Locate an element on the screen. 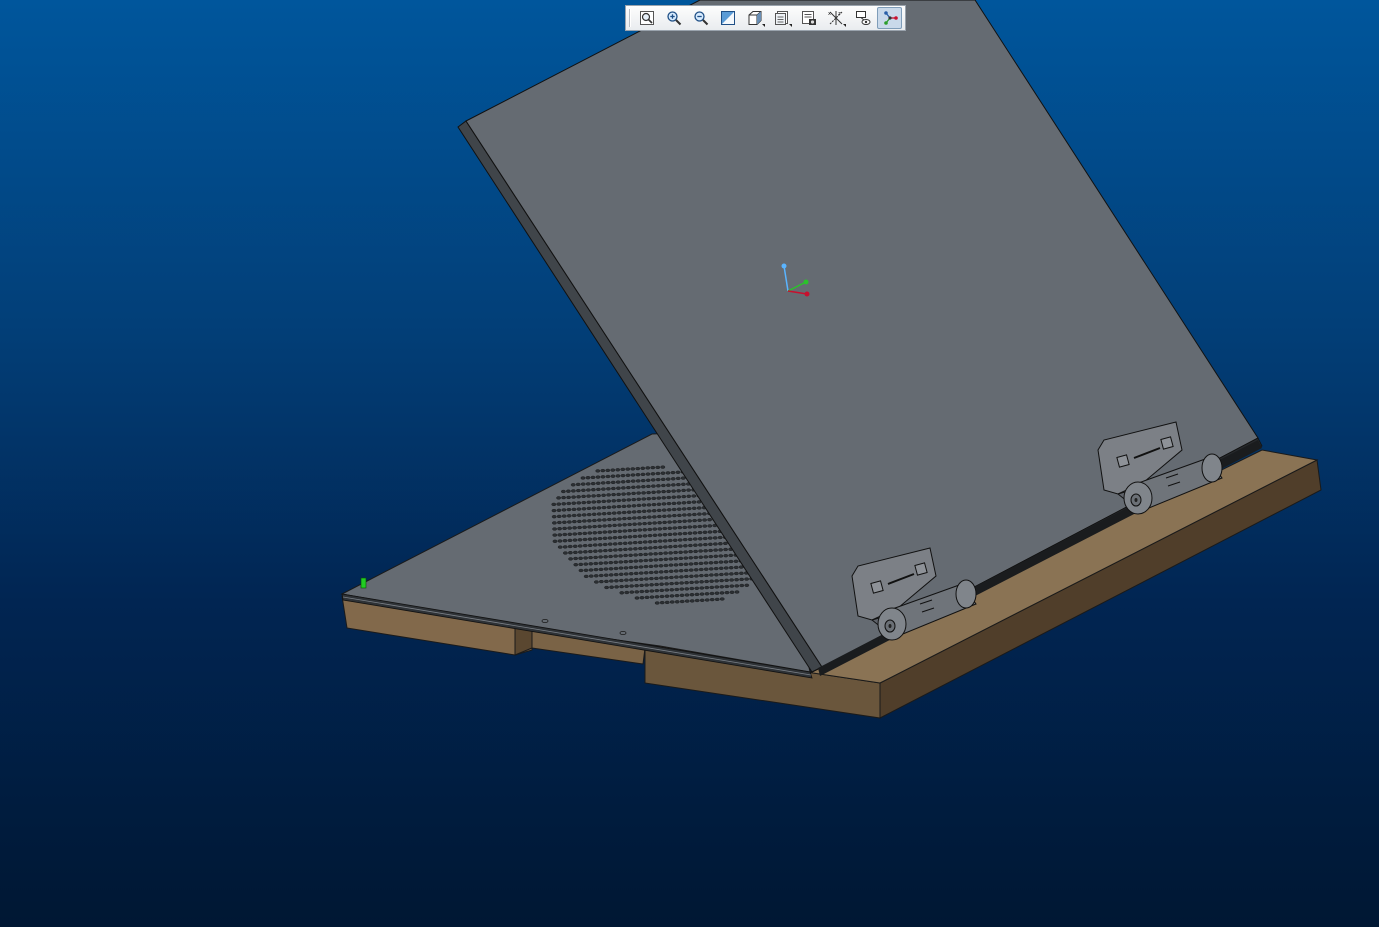 This screenshot has width=1379, height=927. display-style-button is located at coordinates (754, 18).